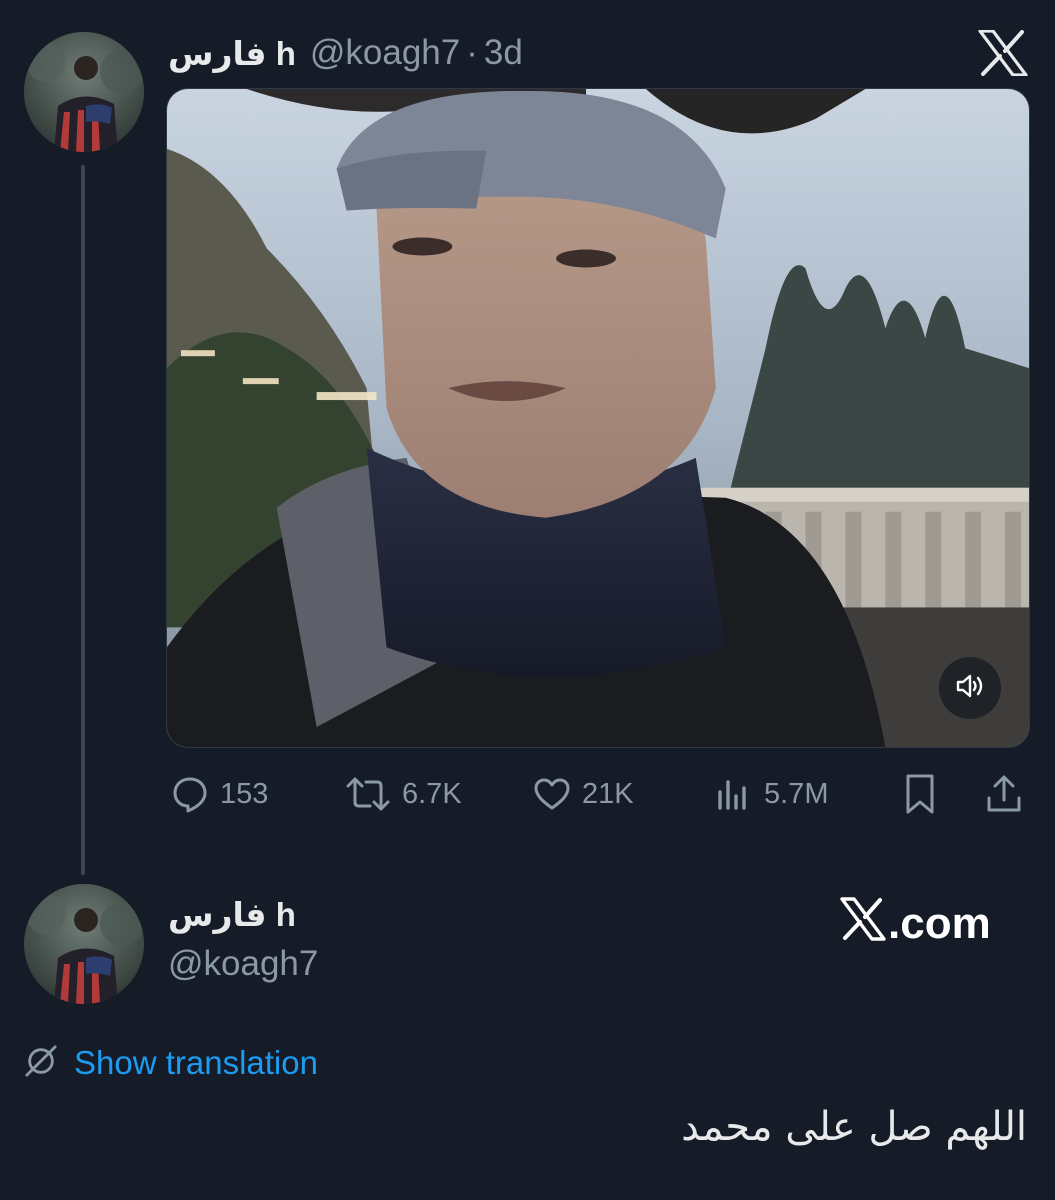 Image resolution: width=1055 pixels, height=1200 pixels. I want to click on reply-count: 153, so click(244, 793).